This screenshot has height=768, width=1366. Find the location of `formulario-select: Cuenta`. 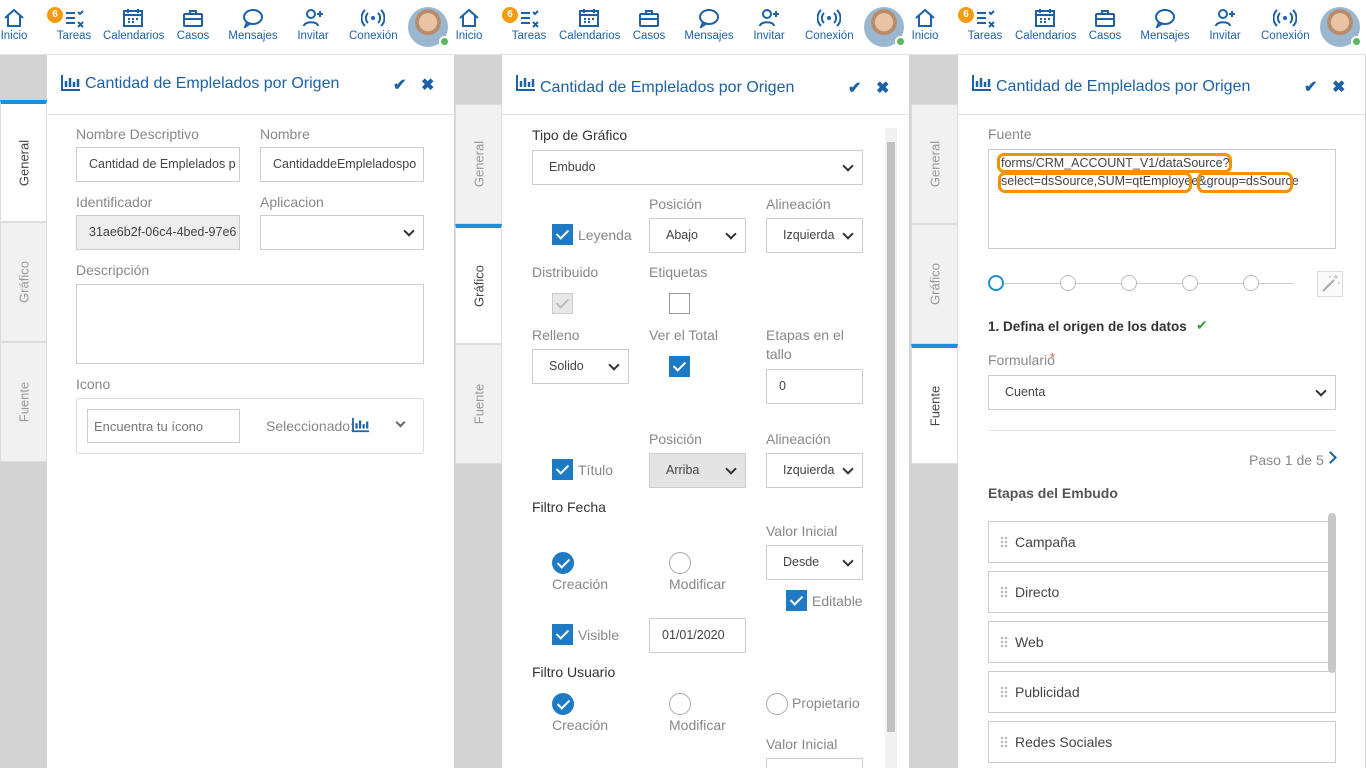

formulario-select: Cuenta is located at coordinates (1162, 392).